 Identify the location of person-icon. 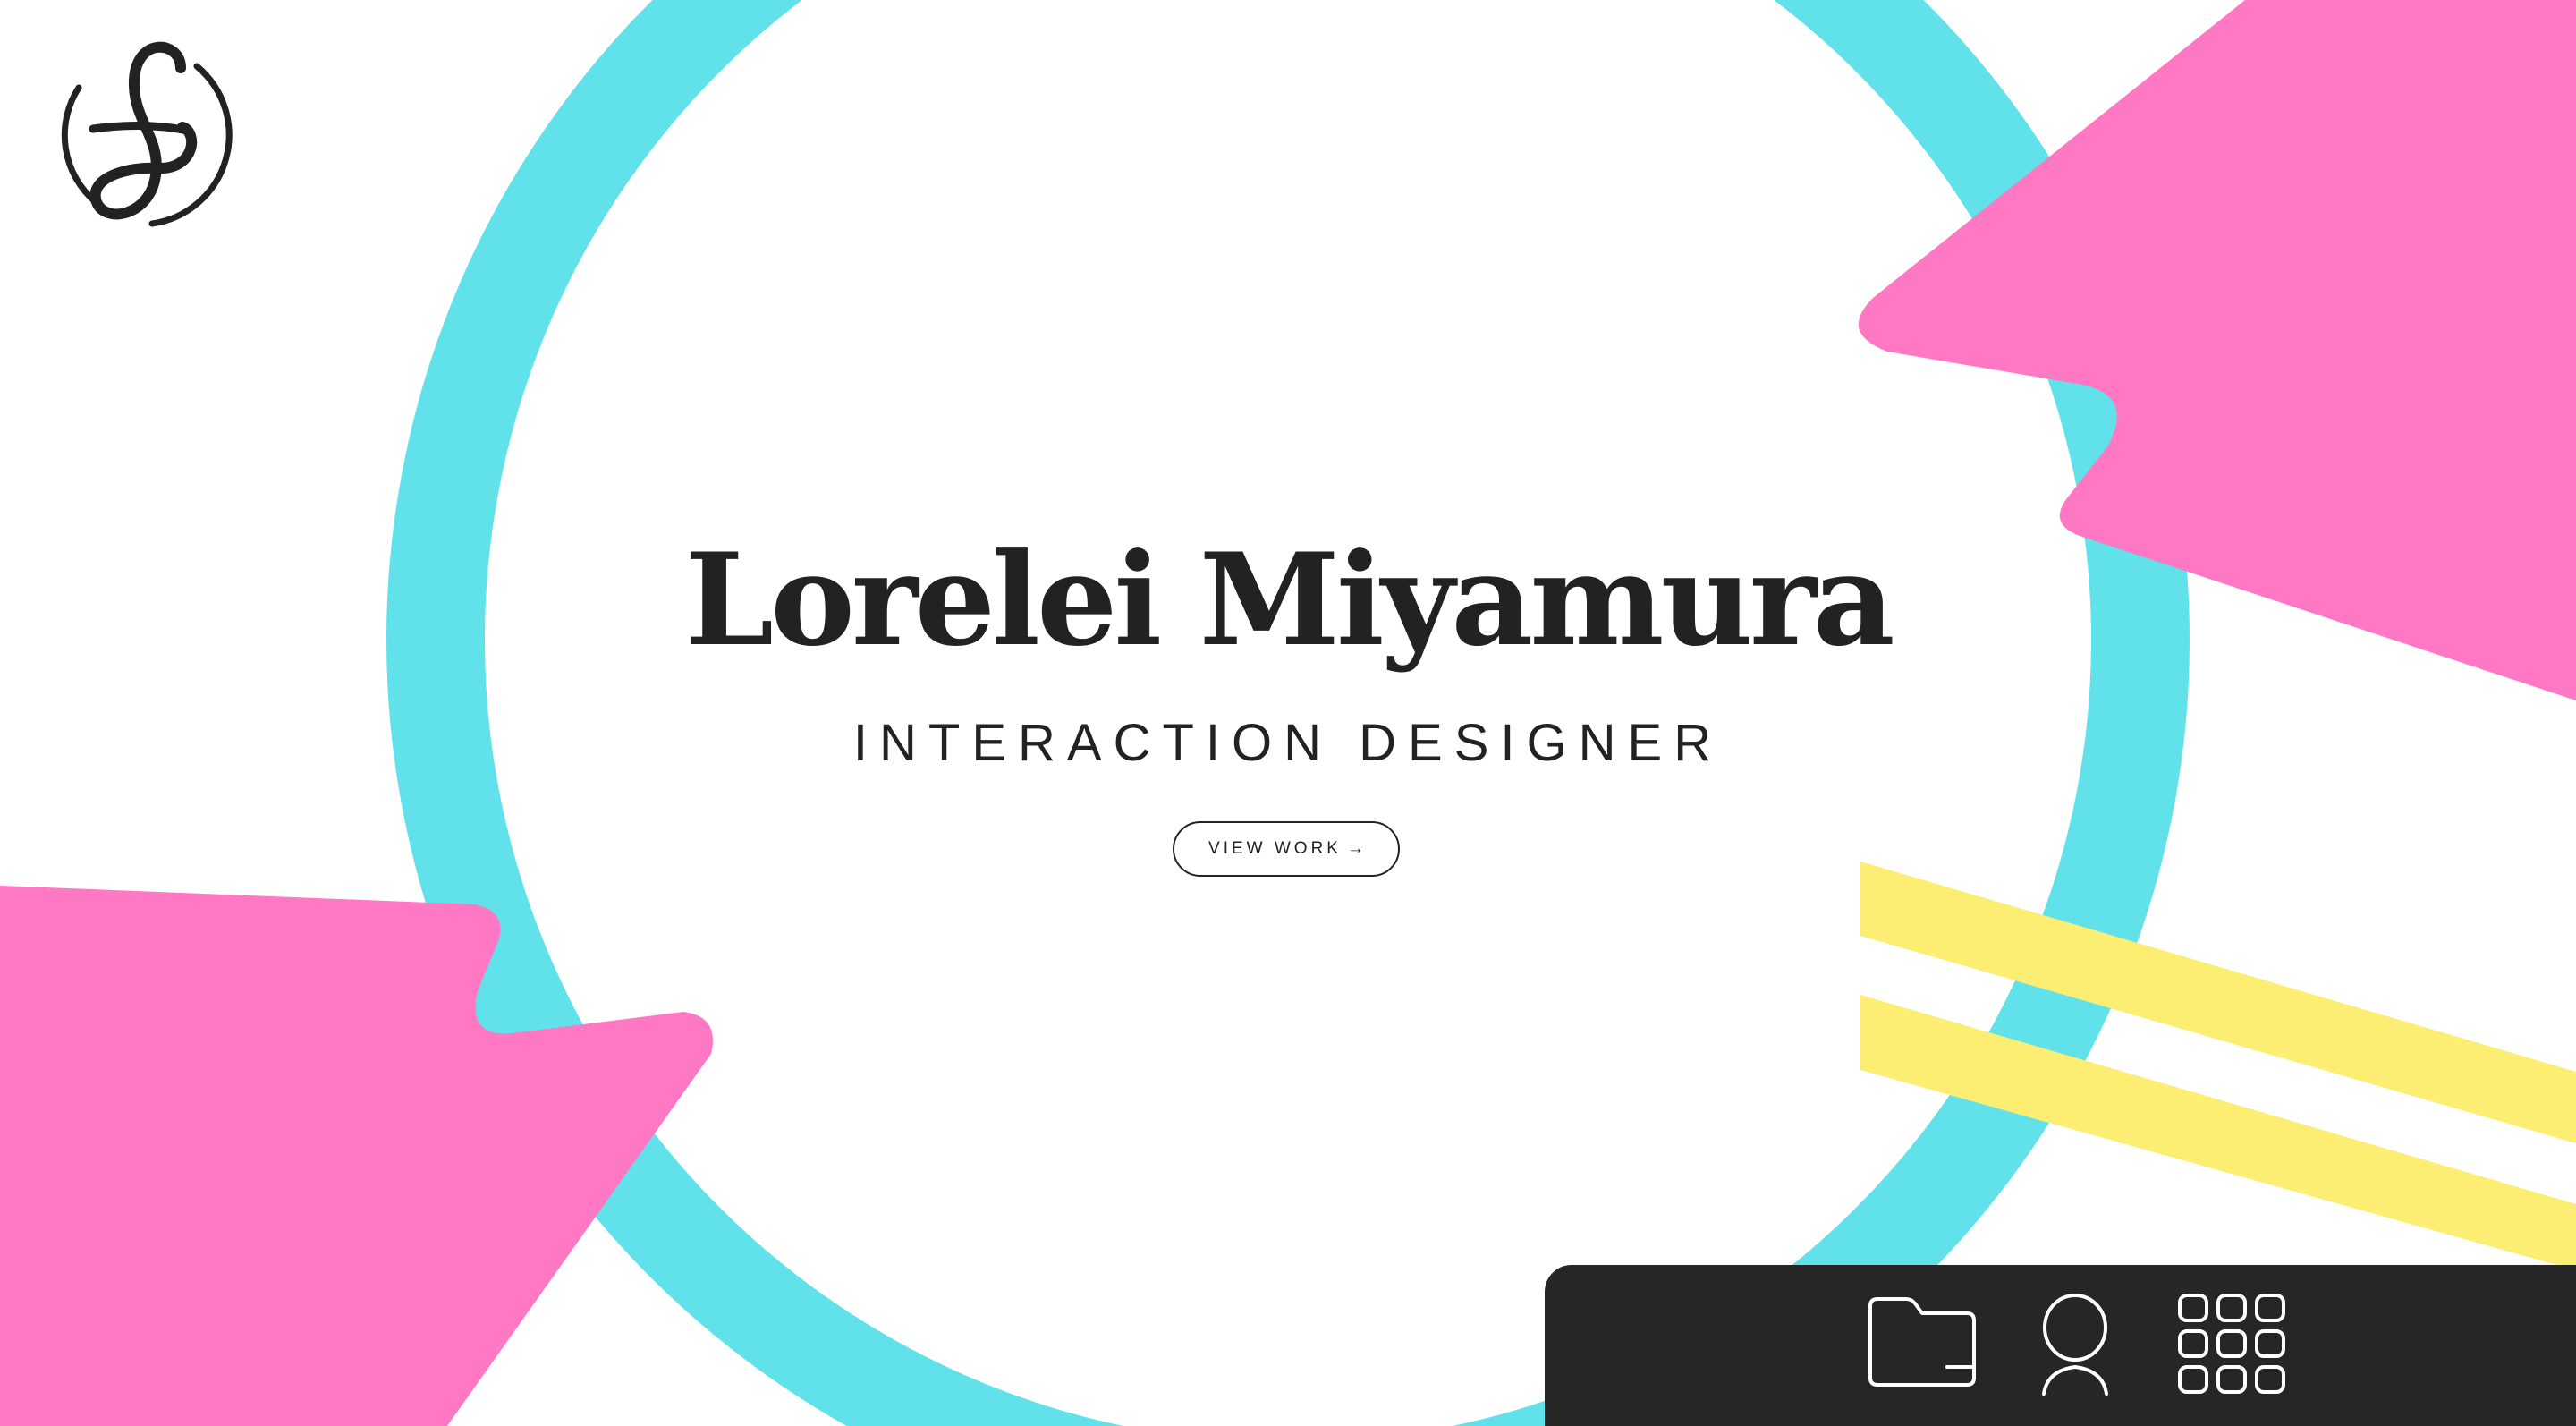
(2075, 1345).